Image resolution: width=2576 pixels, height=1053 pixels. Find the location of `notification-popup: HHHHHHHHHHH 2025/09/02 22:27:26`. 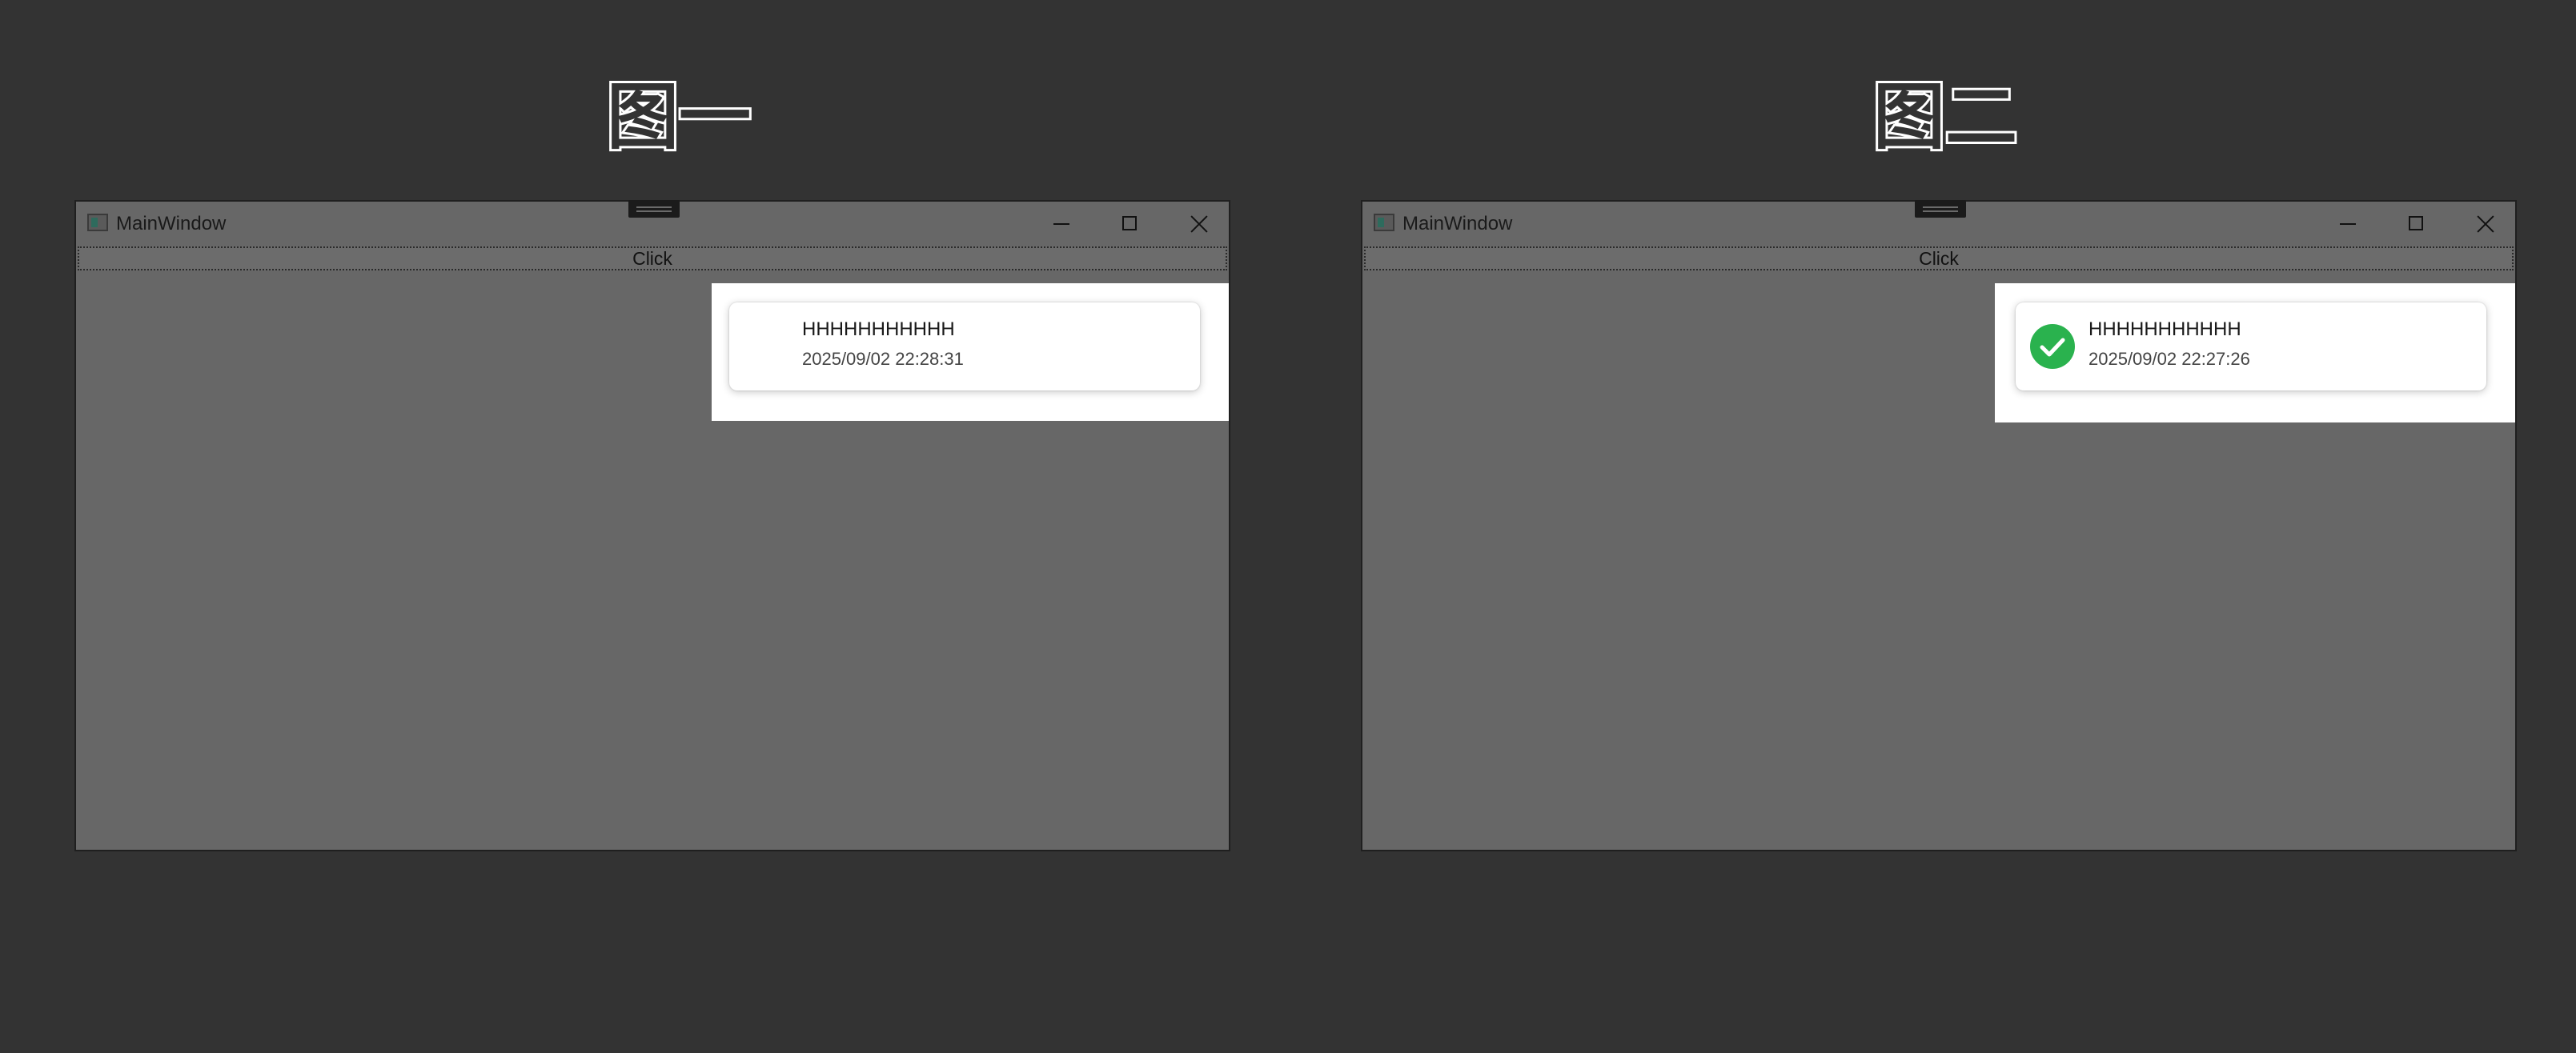

notification-popup: HHHHHHHHHHH 2025/09/02 22:27:26 is located at coordinates (2255, 353).